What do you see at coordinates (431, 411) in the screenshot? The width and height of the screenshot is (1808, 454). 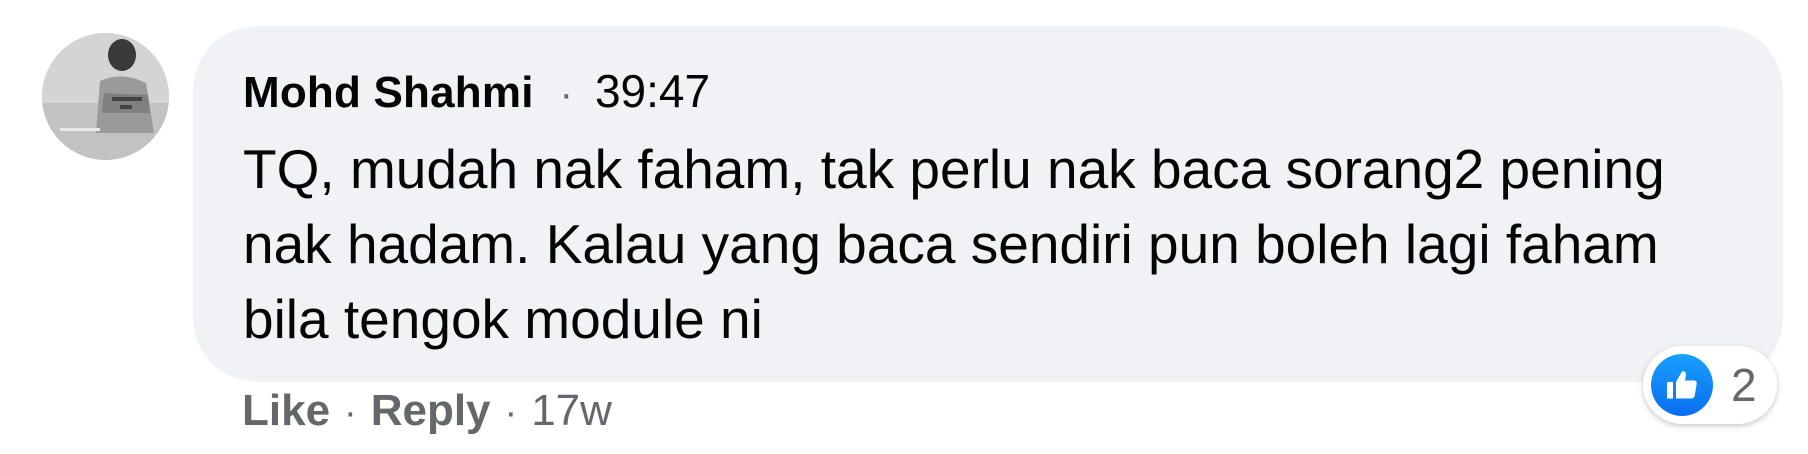 I see `reply-button: Reply` at bounding box center [431, 411].